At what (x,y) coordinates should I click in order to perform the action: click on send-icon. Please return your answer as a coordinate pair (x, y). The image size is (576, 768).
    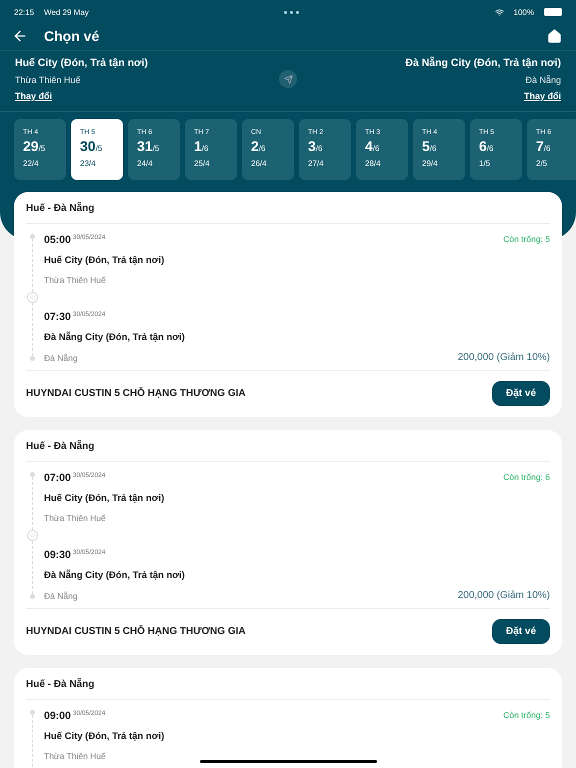
    Looking at the image, I should click on (288, 79).